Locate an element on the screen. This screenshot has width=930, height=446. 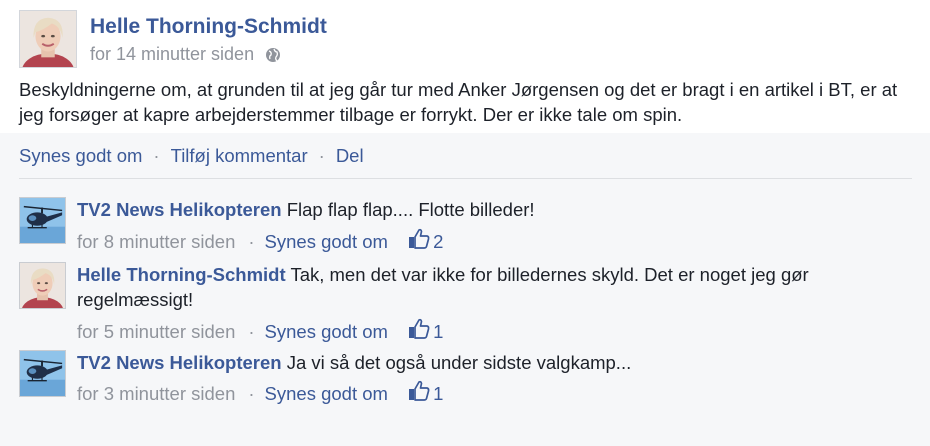
comment-meta: for 8 minutter siden · Synes godt om 2 is located at coordinates (260, 241).